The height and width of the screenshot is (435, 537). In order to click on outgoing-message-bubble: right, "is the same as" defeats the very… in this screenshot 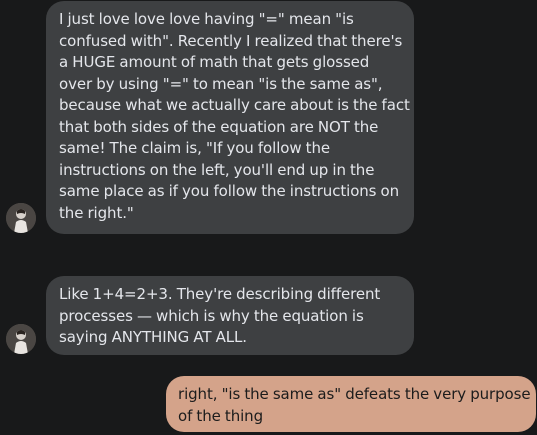, I will do `click(351, 404)`.